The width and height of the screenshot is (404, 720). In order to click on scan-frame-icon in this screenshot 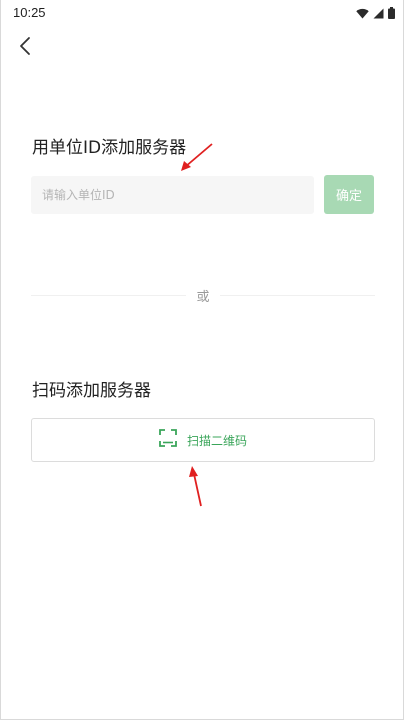, I will do `click(168, 440)`.